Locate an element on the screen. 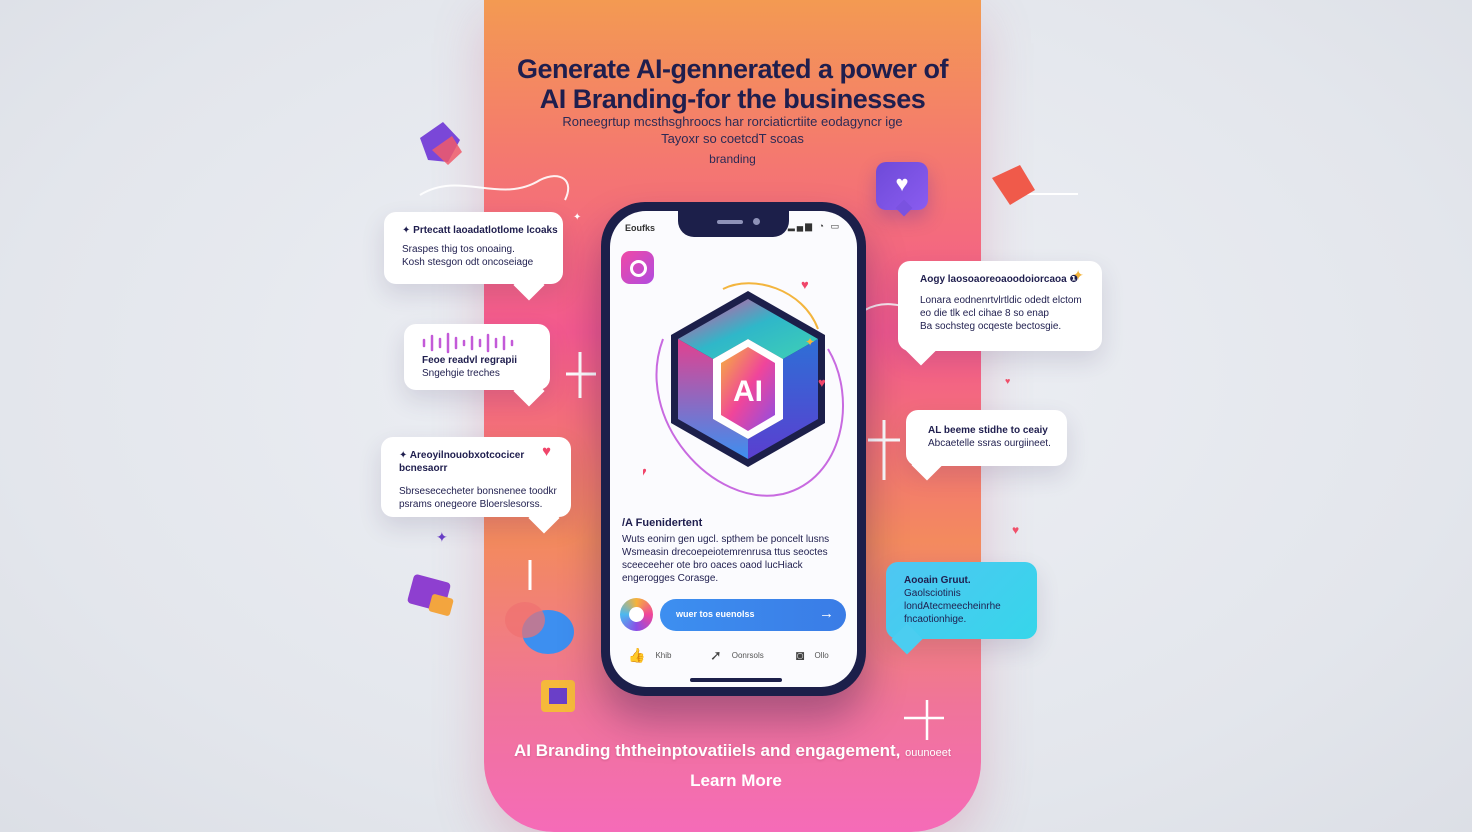 The width and height of the screenshot is (1472, 832). shape-right-red is located at coordinates (1013, 185).